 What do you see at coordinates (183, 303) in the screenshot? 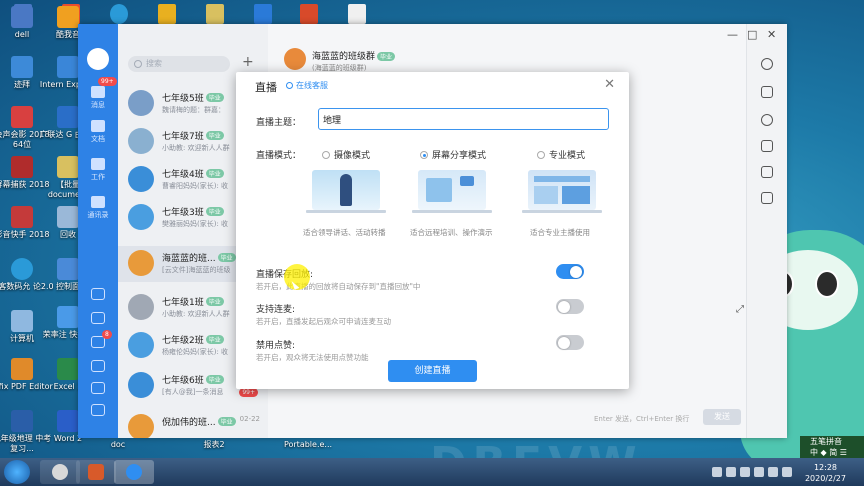
I see `chat-name-text: 七年级1班` at bounding box center [183, 303].